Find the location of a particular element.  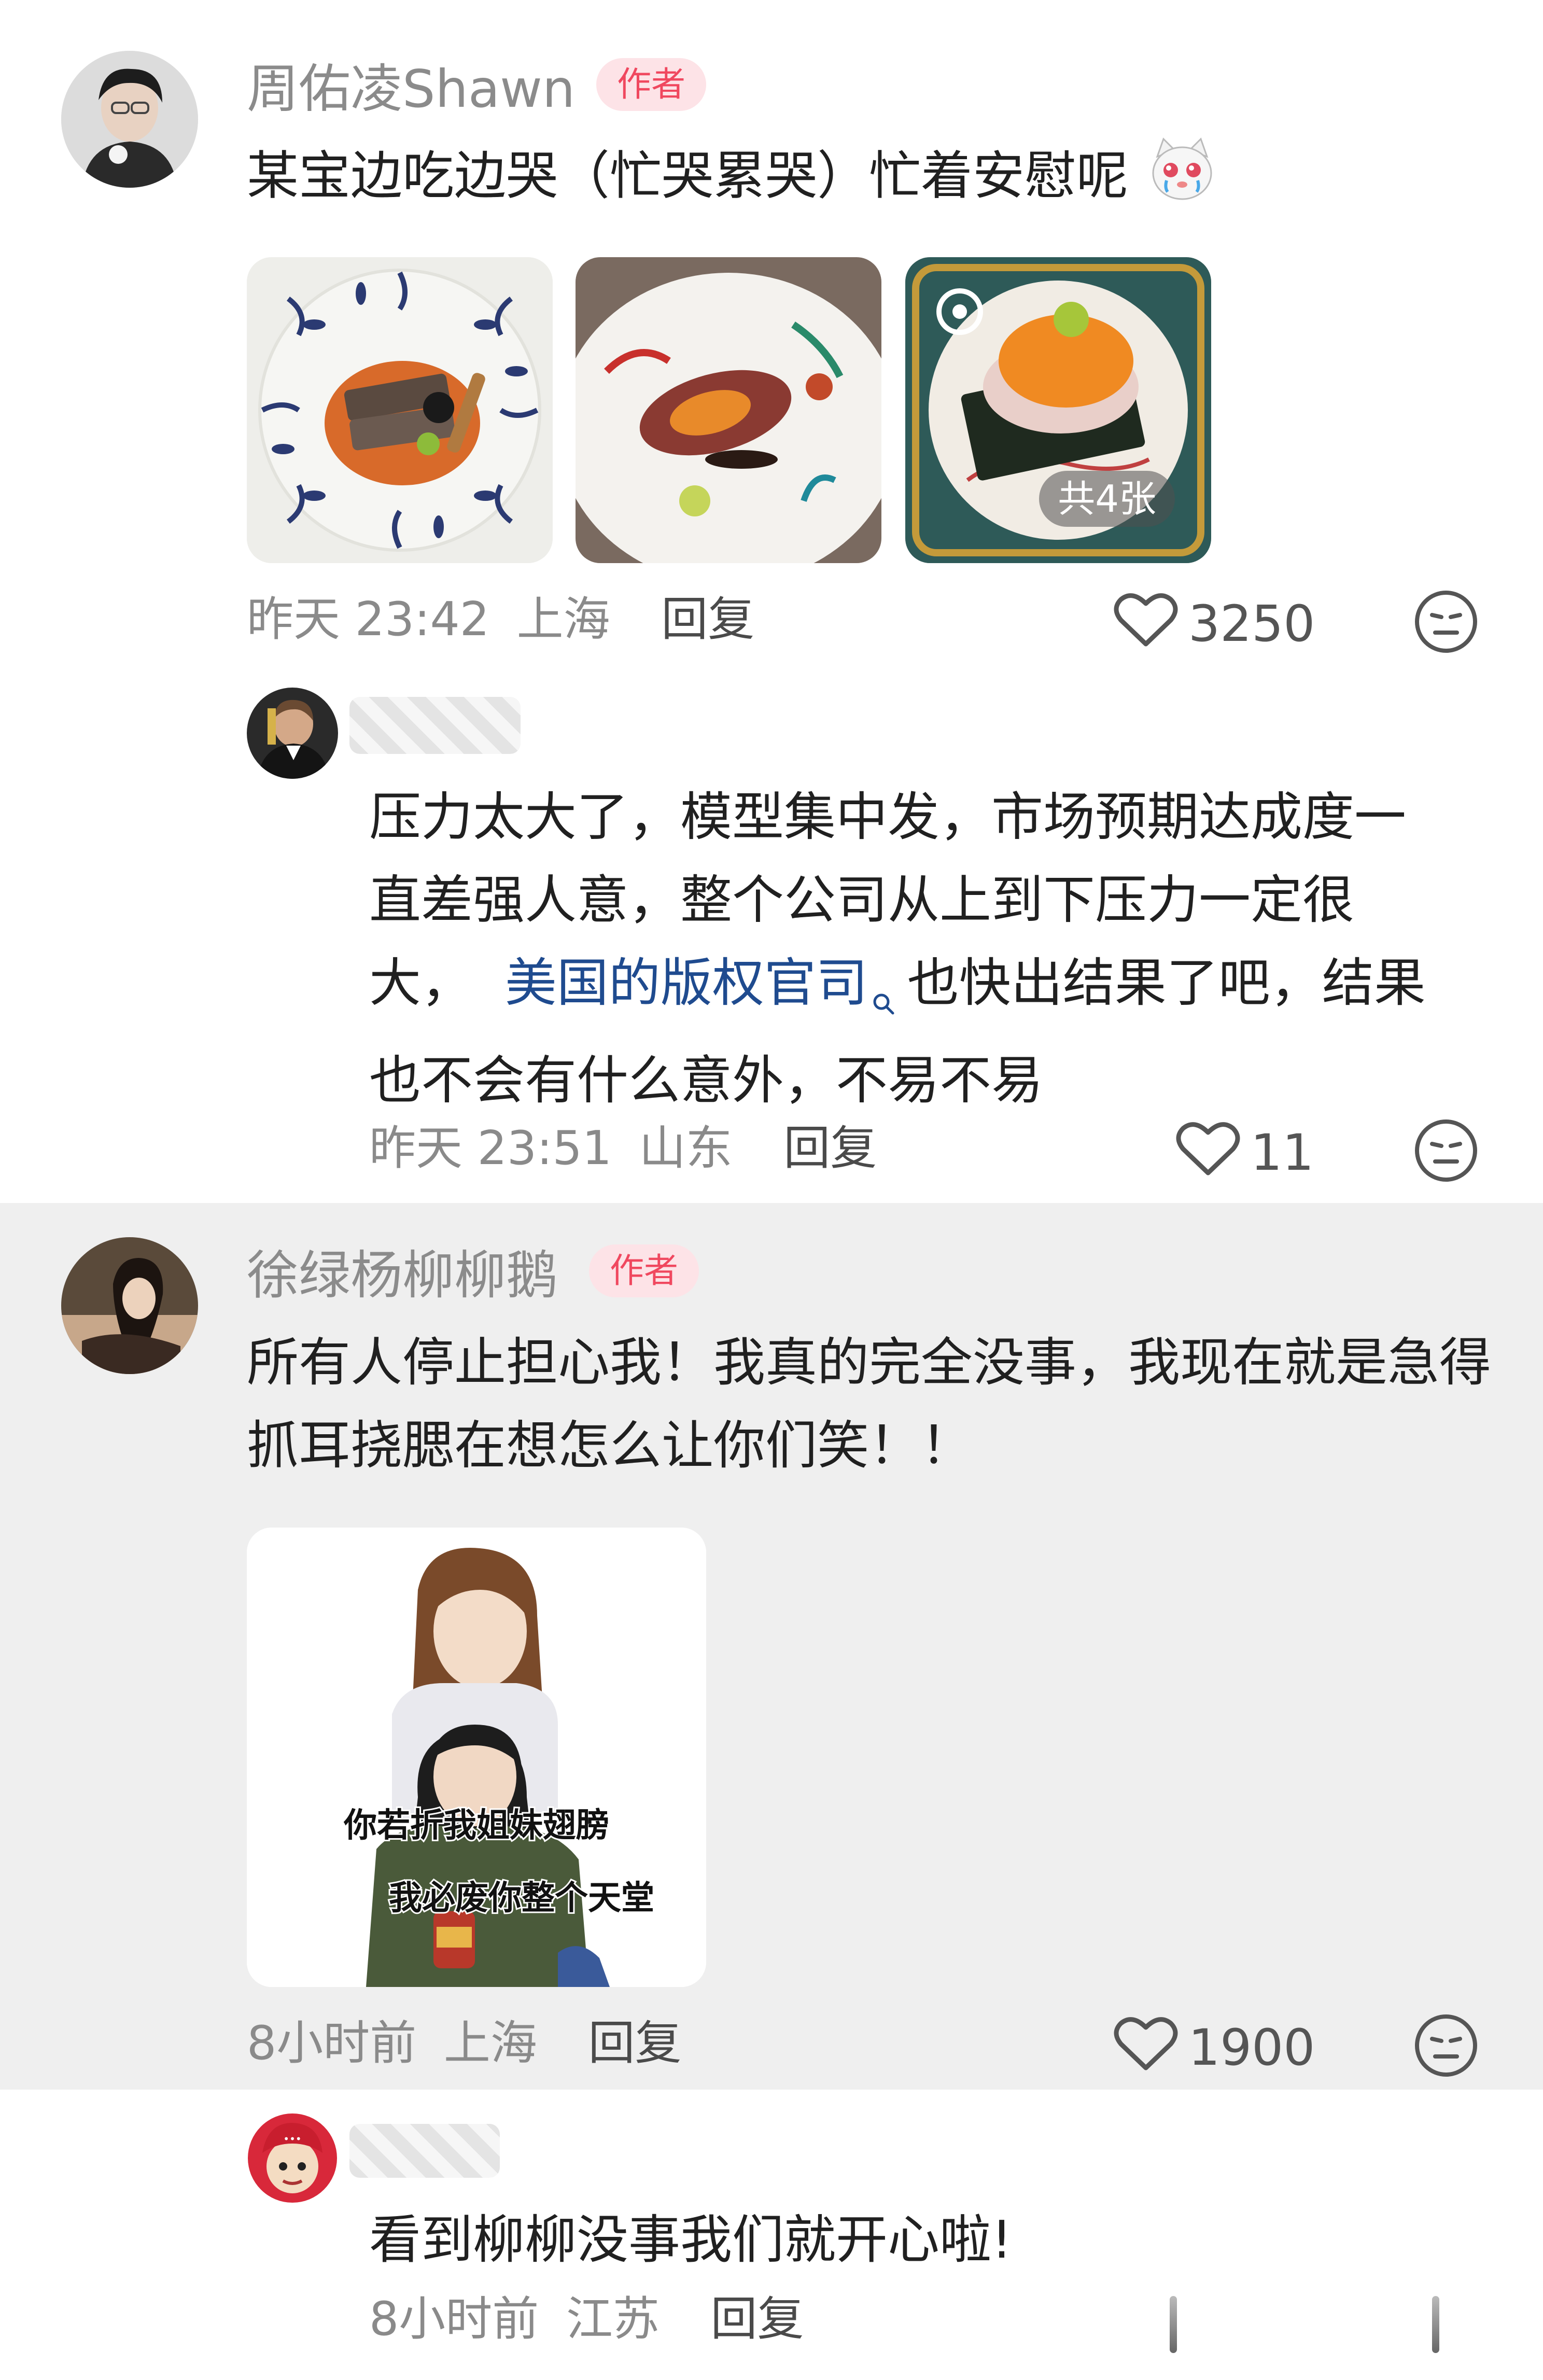

reply-location: 江苏 is located at coordinates (613, 2319).